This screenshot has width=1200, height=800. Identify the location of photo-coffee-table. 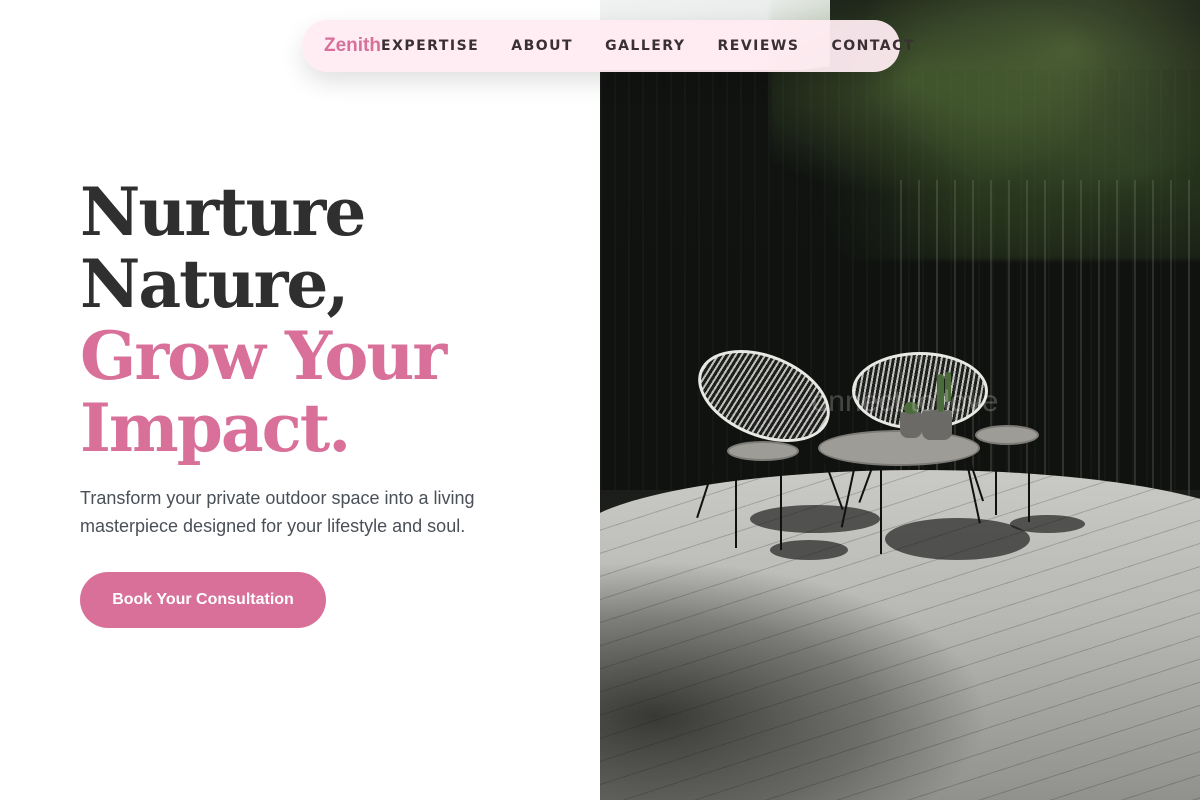
(899, 448).